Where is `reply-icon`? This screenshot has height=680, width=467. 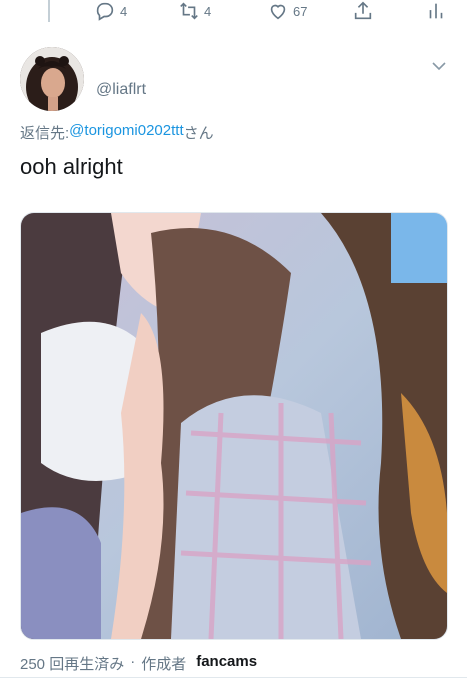
reply-icon is located at coordinates (105, 11).